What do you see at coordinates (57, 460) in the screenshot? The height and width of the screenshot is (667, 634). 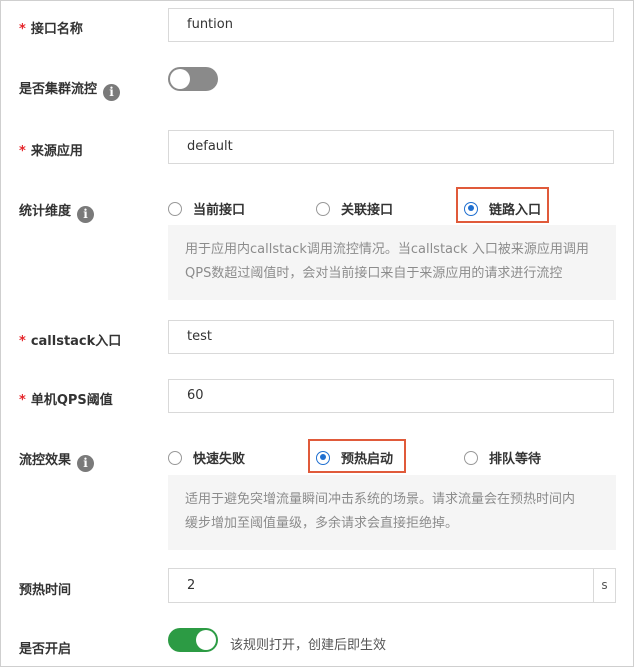 I see `behavior-label: 流控效果 i` at bounding box center [57, 460].